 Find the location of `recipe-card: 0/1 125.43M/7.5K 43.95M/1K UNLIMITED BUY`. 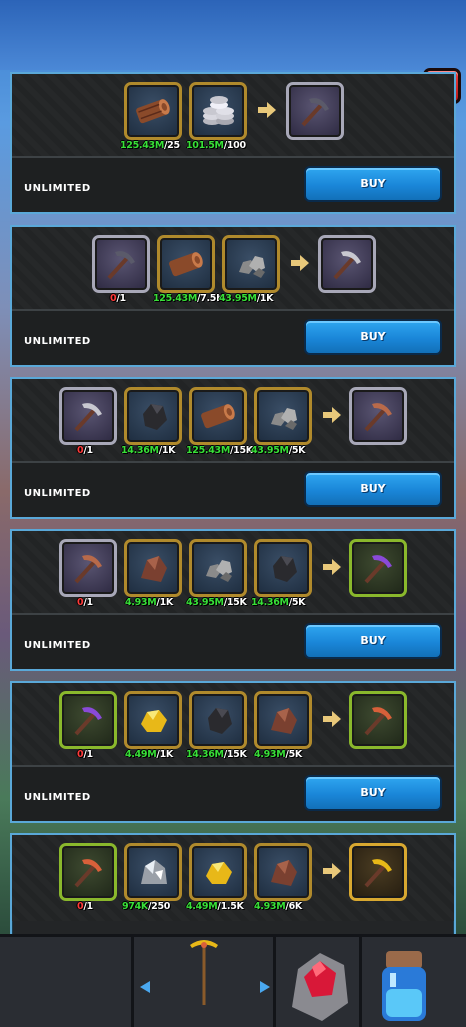

recipe-card: 0/1 125.43M/7.5K 43.95M/1K UNLIMITED BUY is located at coordinates (233, 296).